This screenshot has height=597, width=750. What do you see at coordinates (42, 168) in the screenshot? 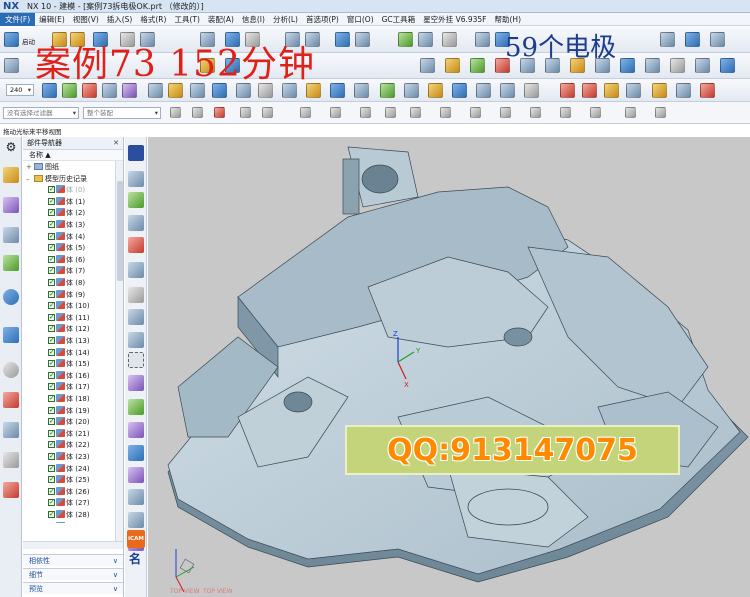
I see `tree-node-drawing: + 图纸` at bounding box center [42, 168].